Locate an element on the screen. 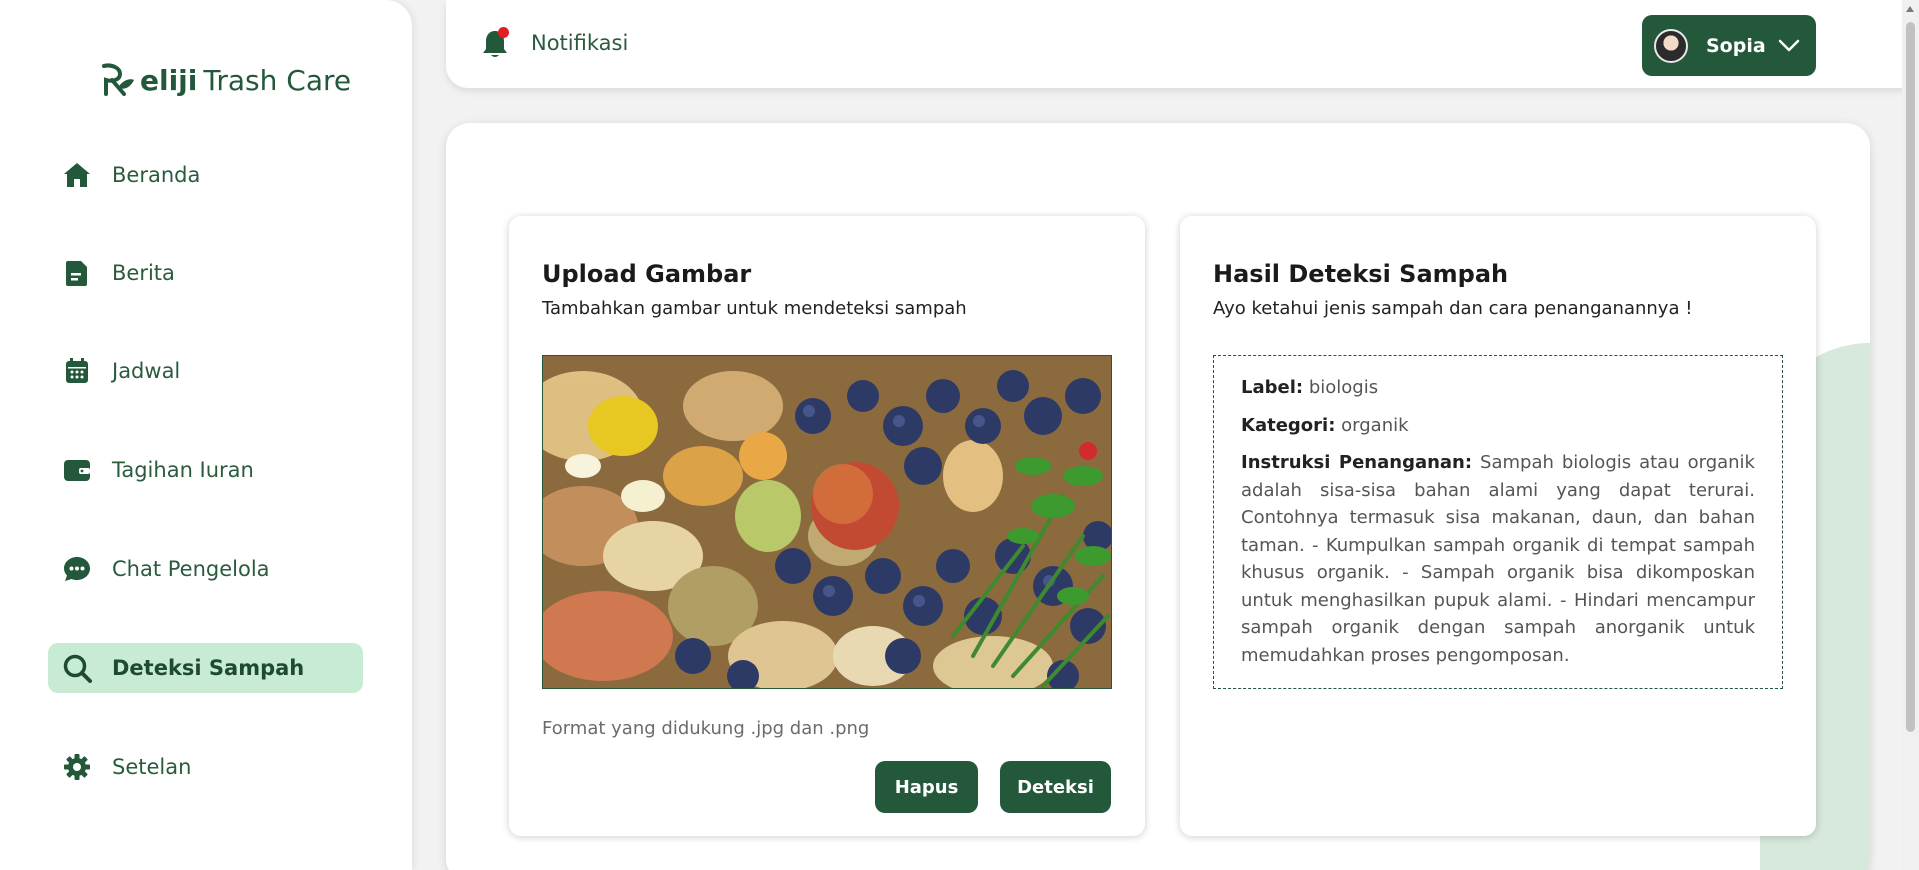 This screenshot has width=1919, height=870. scrollbar is located at coordinates (1910, 435).